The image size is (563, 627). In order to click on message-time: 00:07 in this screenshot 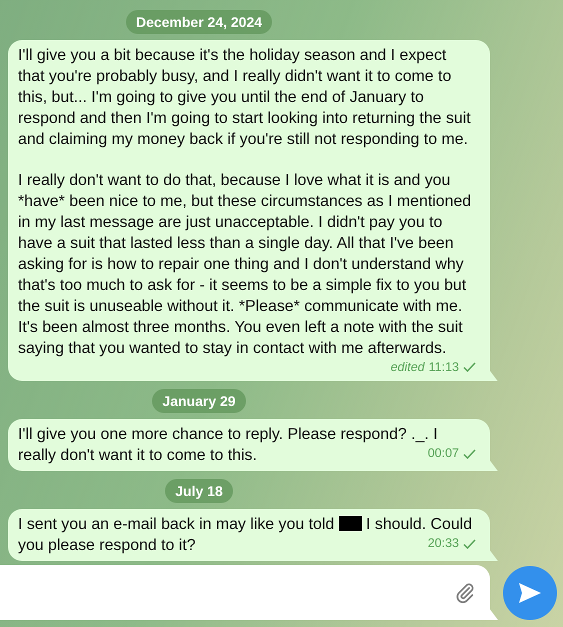, I will do `click(443, 453)`.